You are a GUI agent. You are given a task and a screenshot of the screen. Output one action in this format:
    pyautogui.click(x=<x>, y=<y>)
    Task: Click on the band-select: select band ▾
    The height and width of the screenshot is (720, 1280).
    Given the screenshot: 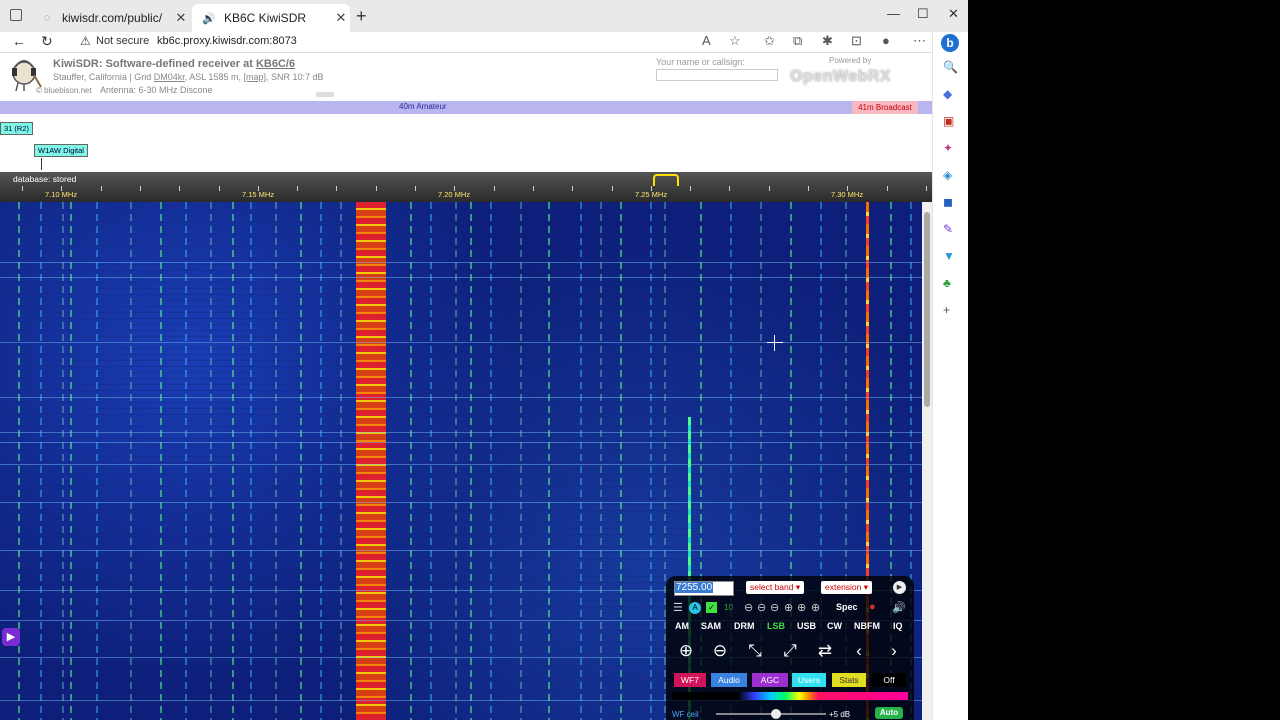 What is the action you would take?
    pyautogui.click(x=775, y=587)
    